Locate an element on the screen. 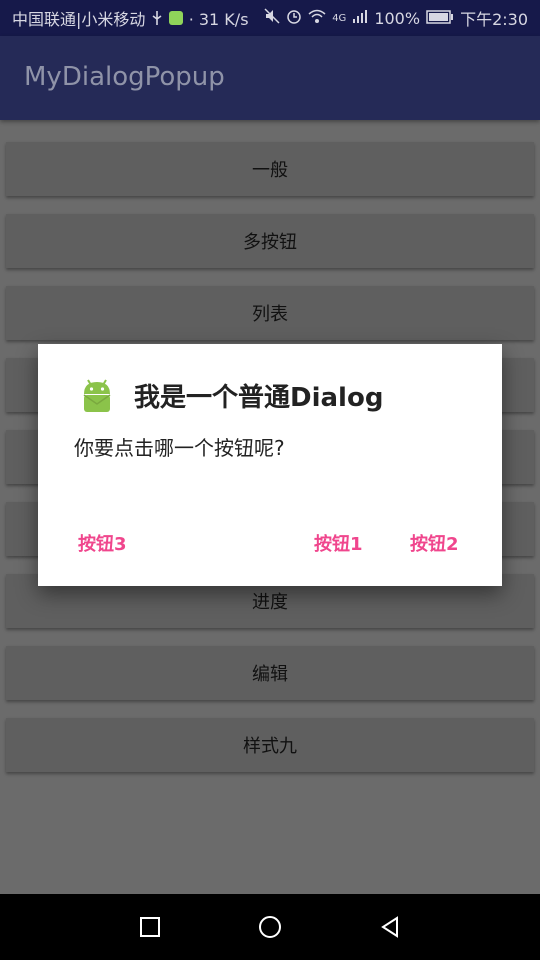 The width and height of the screenshot is (540, 960). status-bar: 中国联通|小米移动 · 31 K/s 4G 100% 下午2:30 is located at coordinates (270, 18).